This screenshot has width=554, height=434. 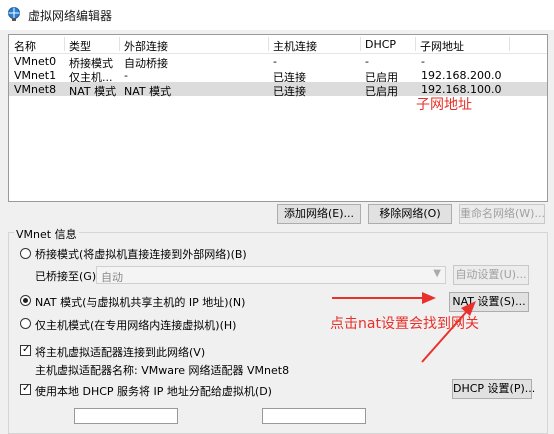 What do you see at coordinates (404, 327) in the screenshot?
I see `annotation-arrows` at bounding box center [404, 327].